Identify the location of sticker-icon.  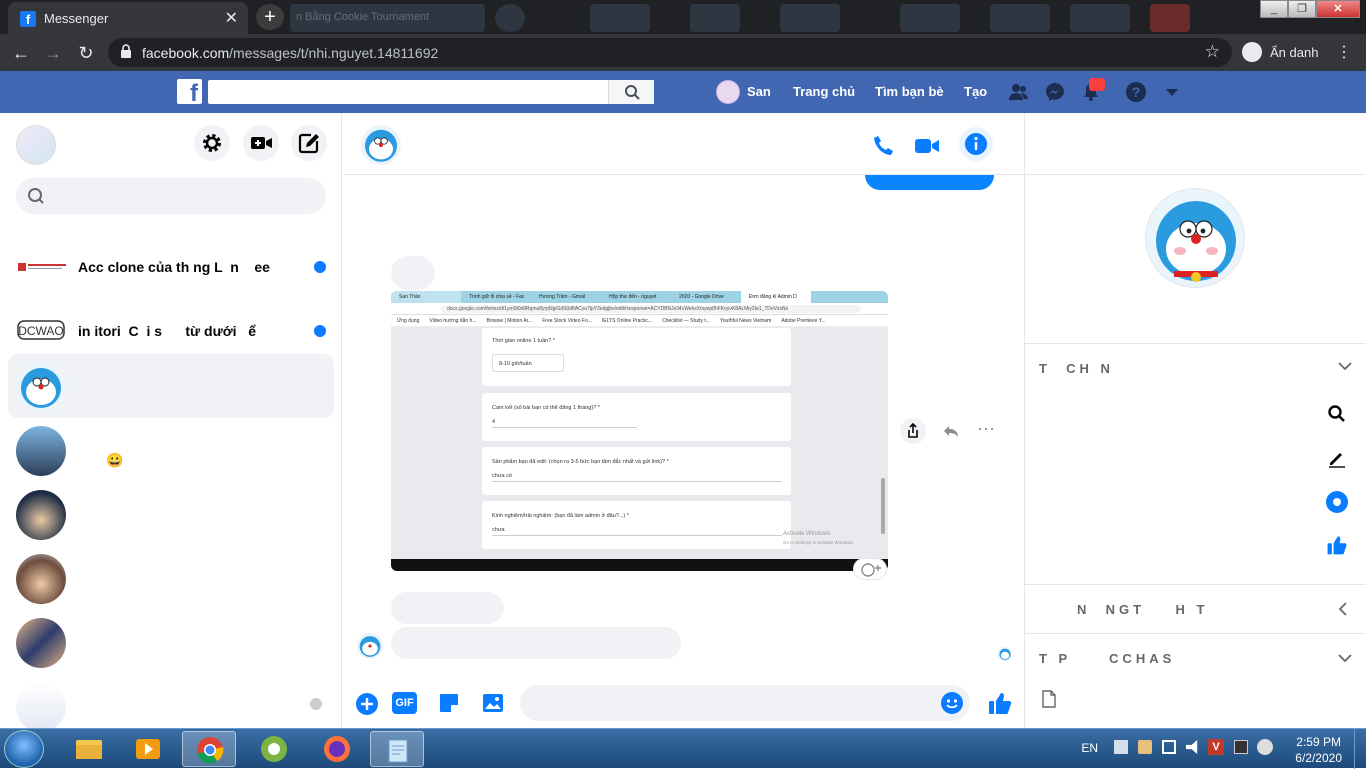
(449, 703).